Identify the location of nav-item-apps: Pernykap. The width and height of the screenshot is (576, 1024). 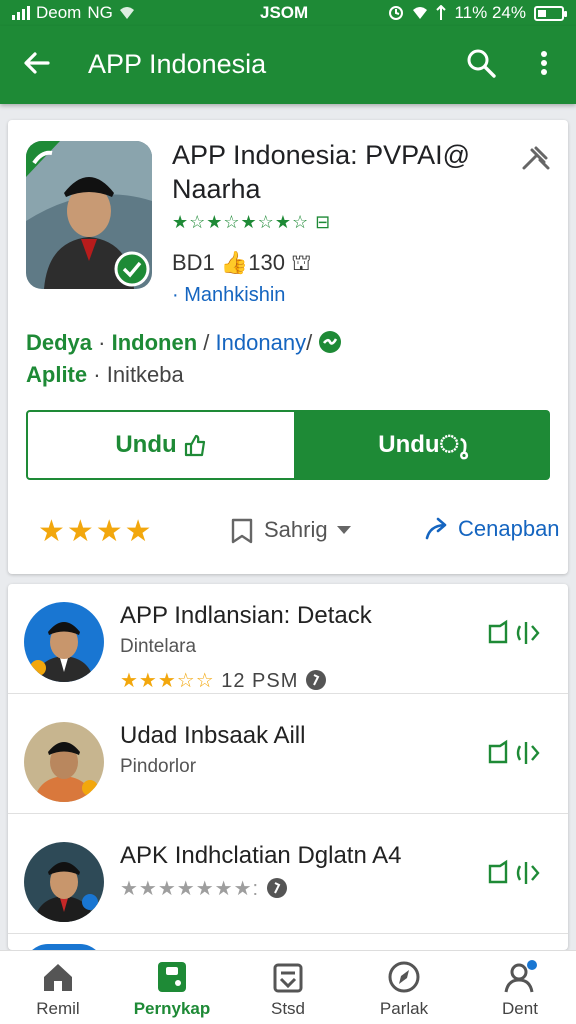
(172, 989).